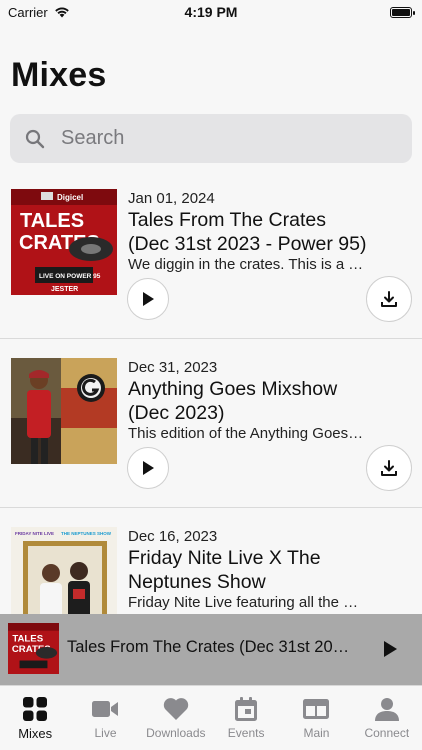 The width and height of the screenshot is (422, 750). Describe the element at coordinates (59, 75) in the screenshot. I see `page-title: Mixes` at that location.